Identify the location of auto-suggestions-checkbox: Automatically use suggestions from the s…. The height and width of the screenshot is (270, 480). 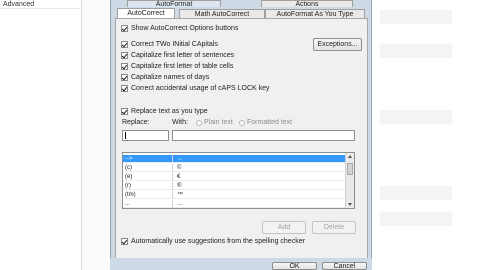
(213, 241).